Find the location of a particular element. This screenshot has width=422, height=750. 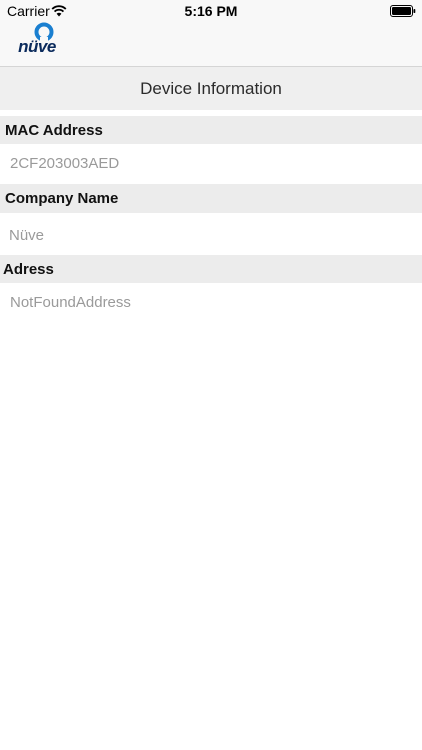

mac-address-value: 2CF203003AED is located at coordinates (65, 163).